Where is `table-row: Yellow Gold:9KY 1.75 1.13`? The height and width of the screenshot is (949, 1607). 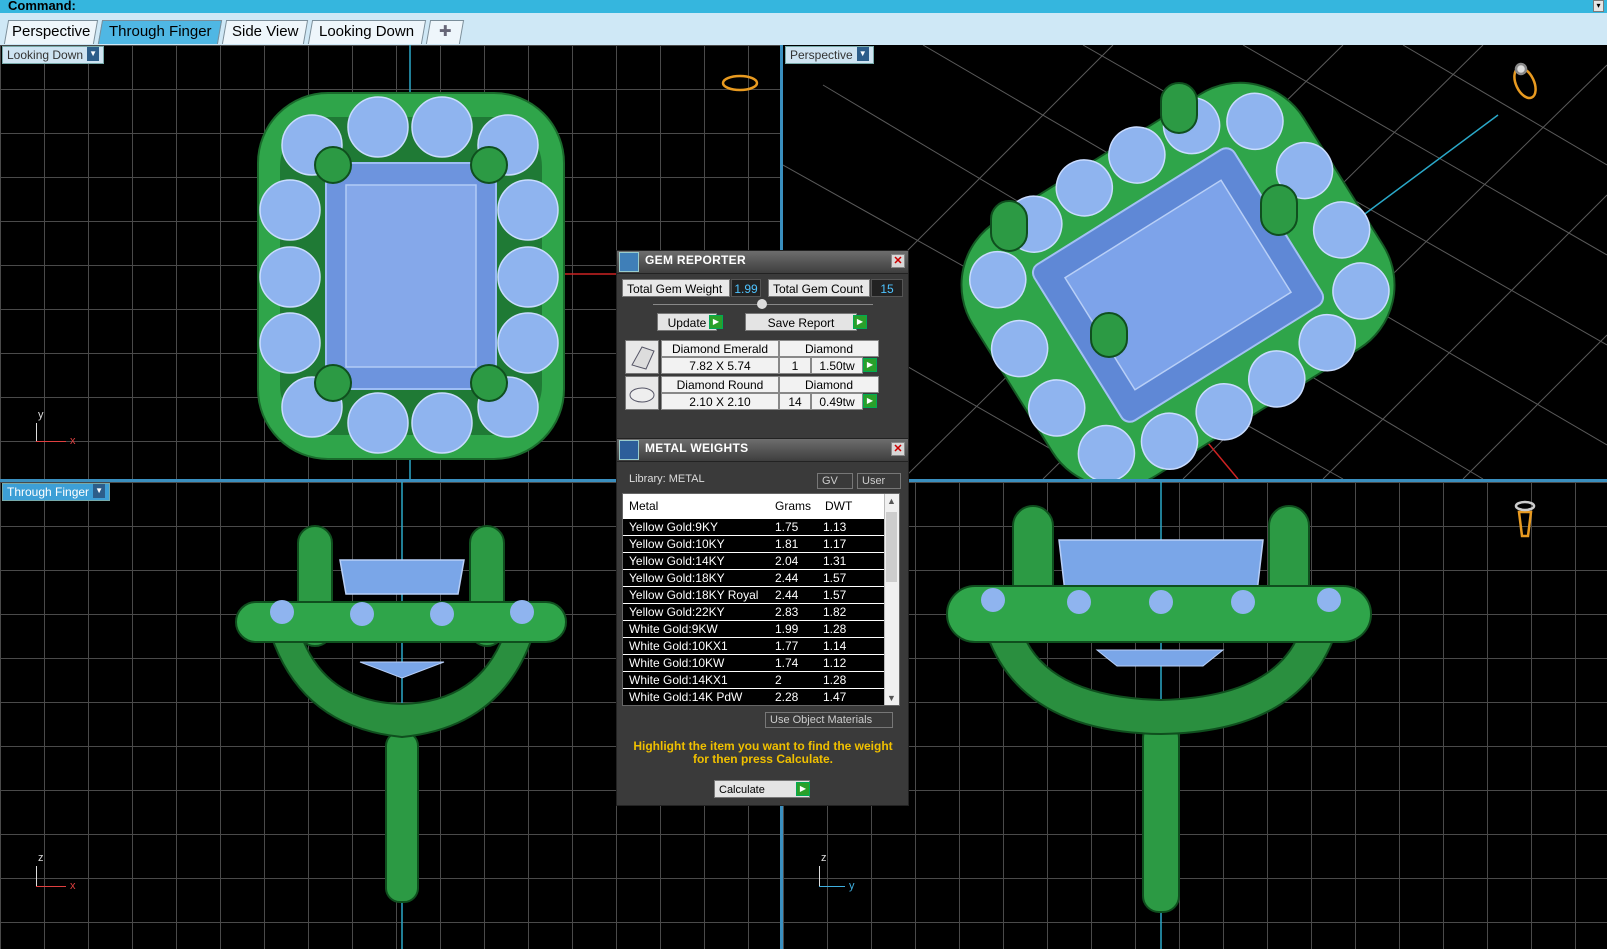 table-row: Yellow Gold:9KY 1.75 1.13 is located at coordinates (755, 526).